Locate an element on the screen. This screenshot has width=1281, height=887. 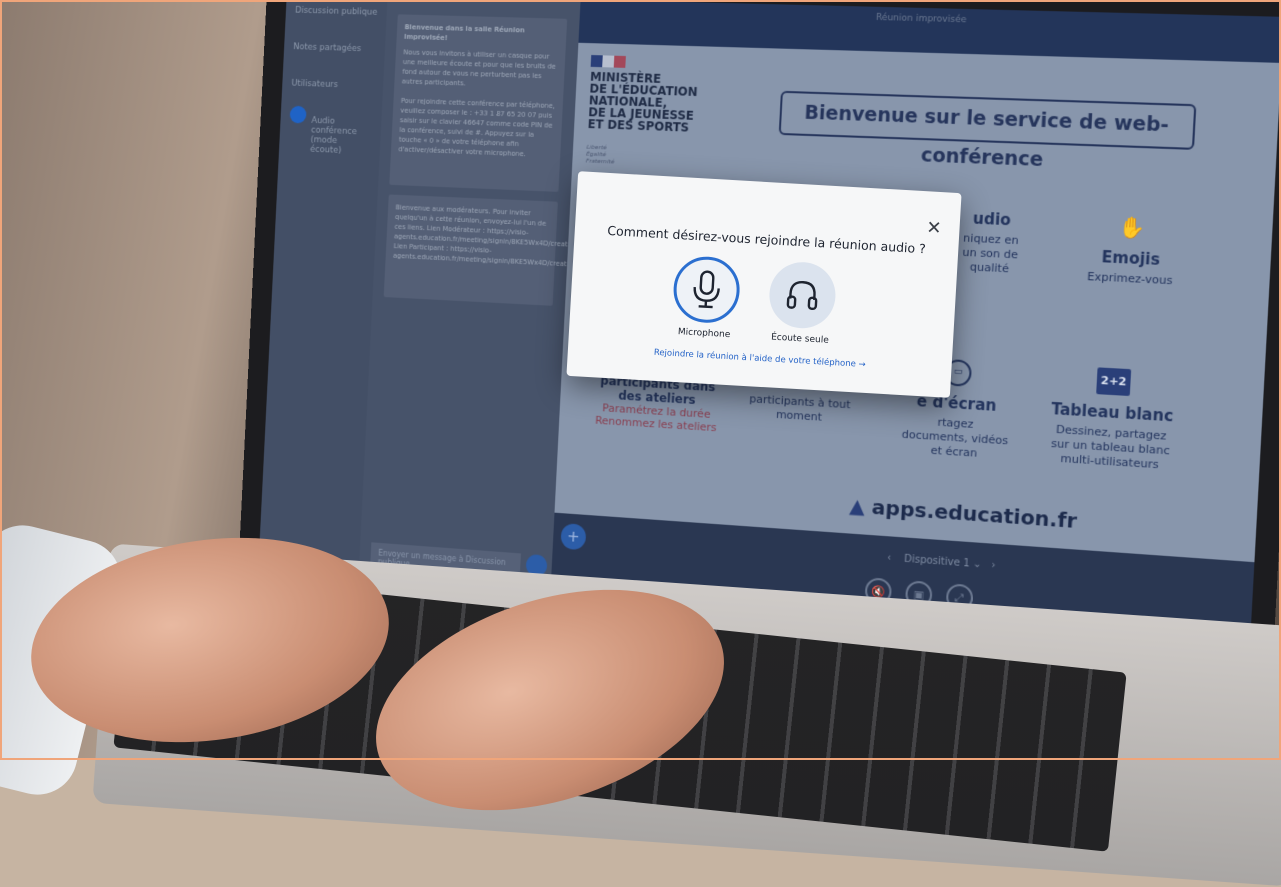
feature-emojis: ✋ Emojis Exprimez-vous is located at coordinates (1131, 250).